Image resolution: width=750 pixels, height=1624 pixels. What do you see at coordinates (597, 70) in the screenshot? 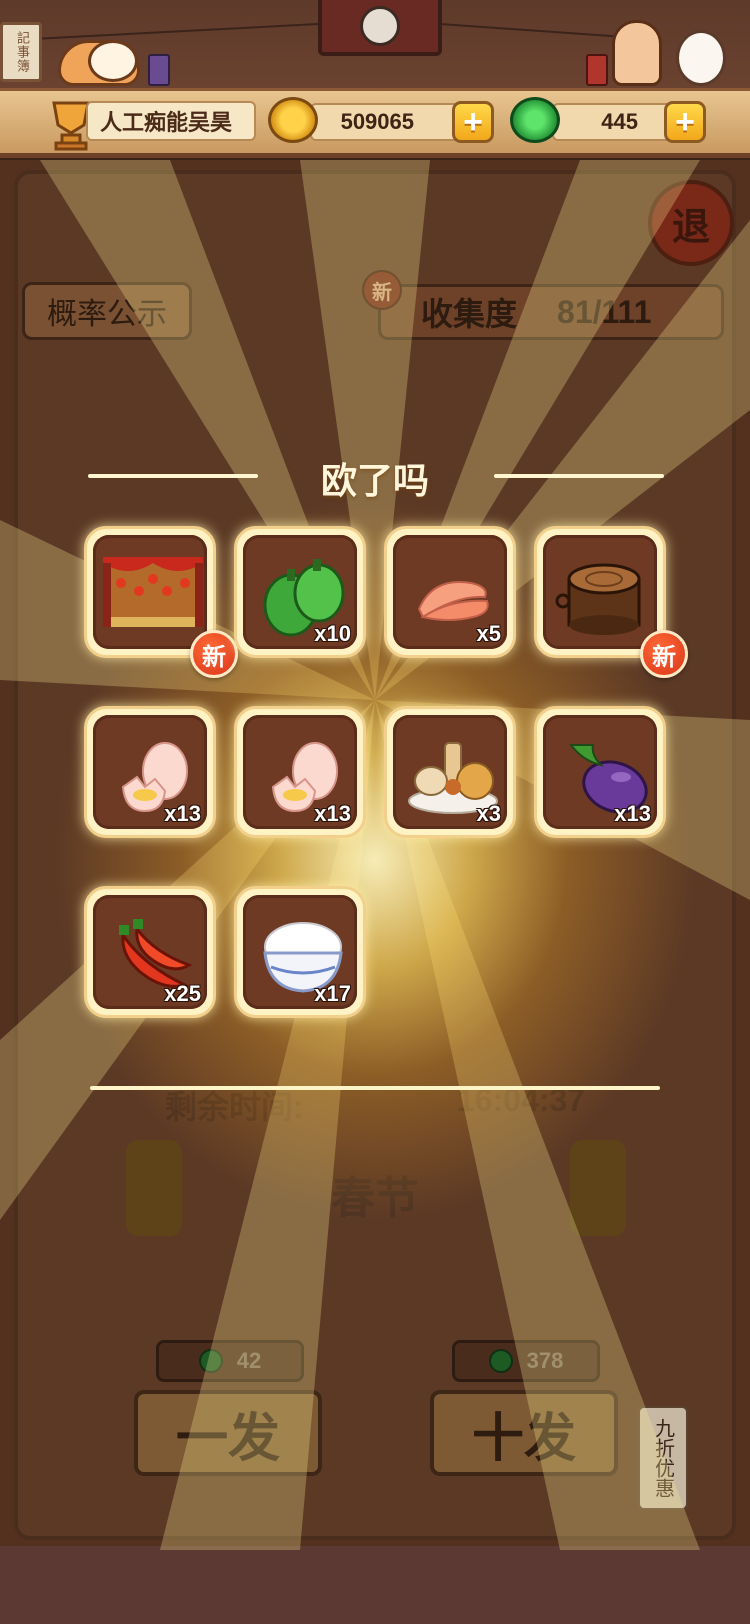
I see `red-jar-icon` at bounding box center [597, 70].